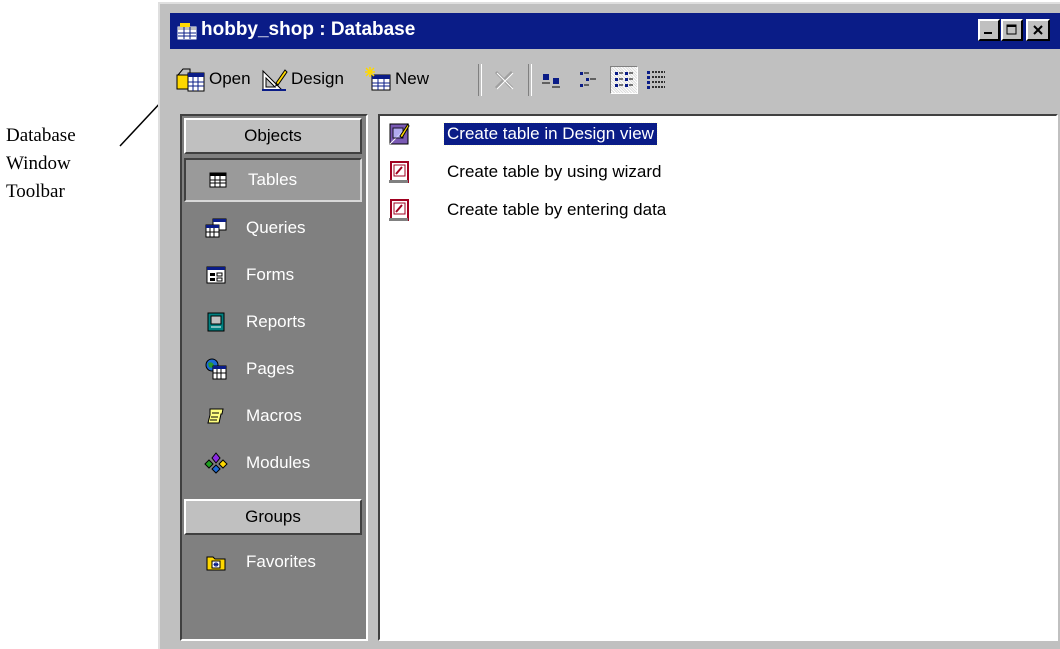  I want to click on database-window-toolbar: Open Design New, so click(615, 81).